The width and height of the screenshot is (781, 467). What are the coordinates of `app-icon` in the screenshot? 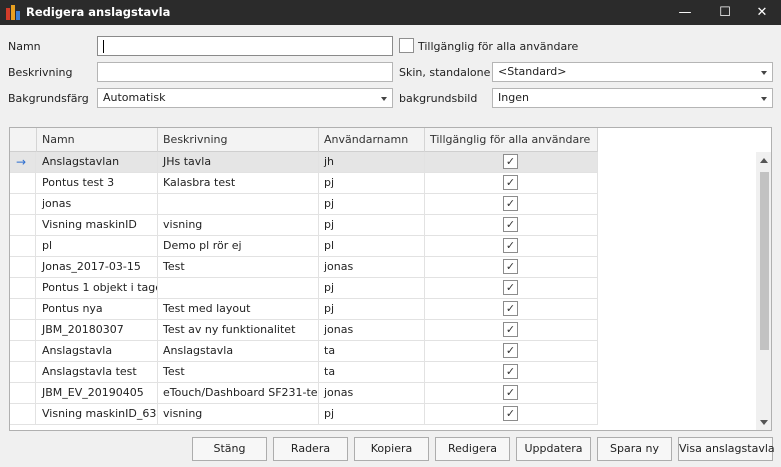 It's located at (13, 12).